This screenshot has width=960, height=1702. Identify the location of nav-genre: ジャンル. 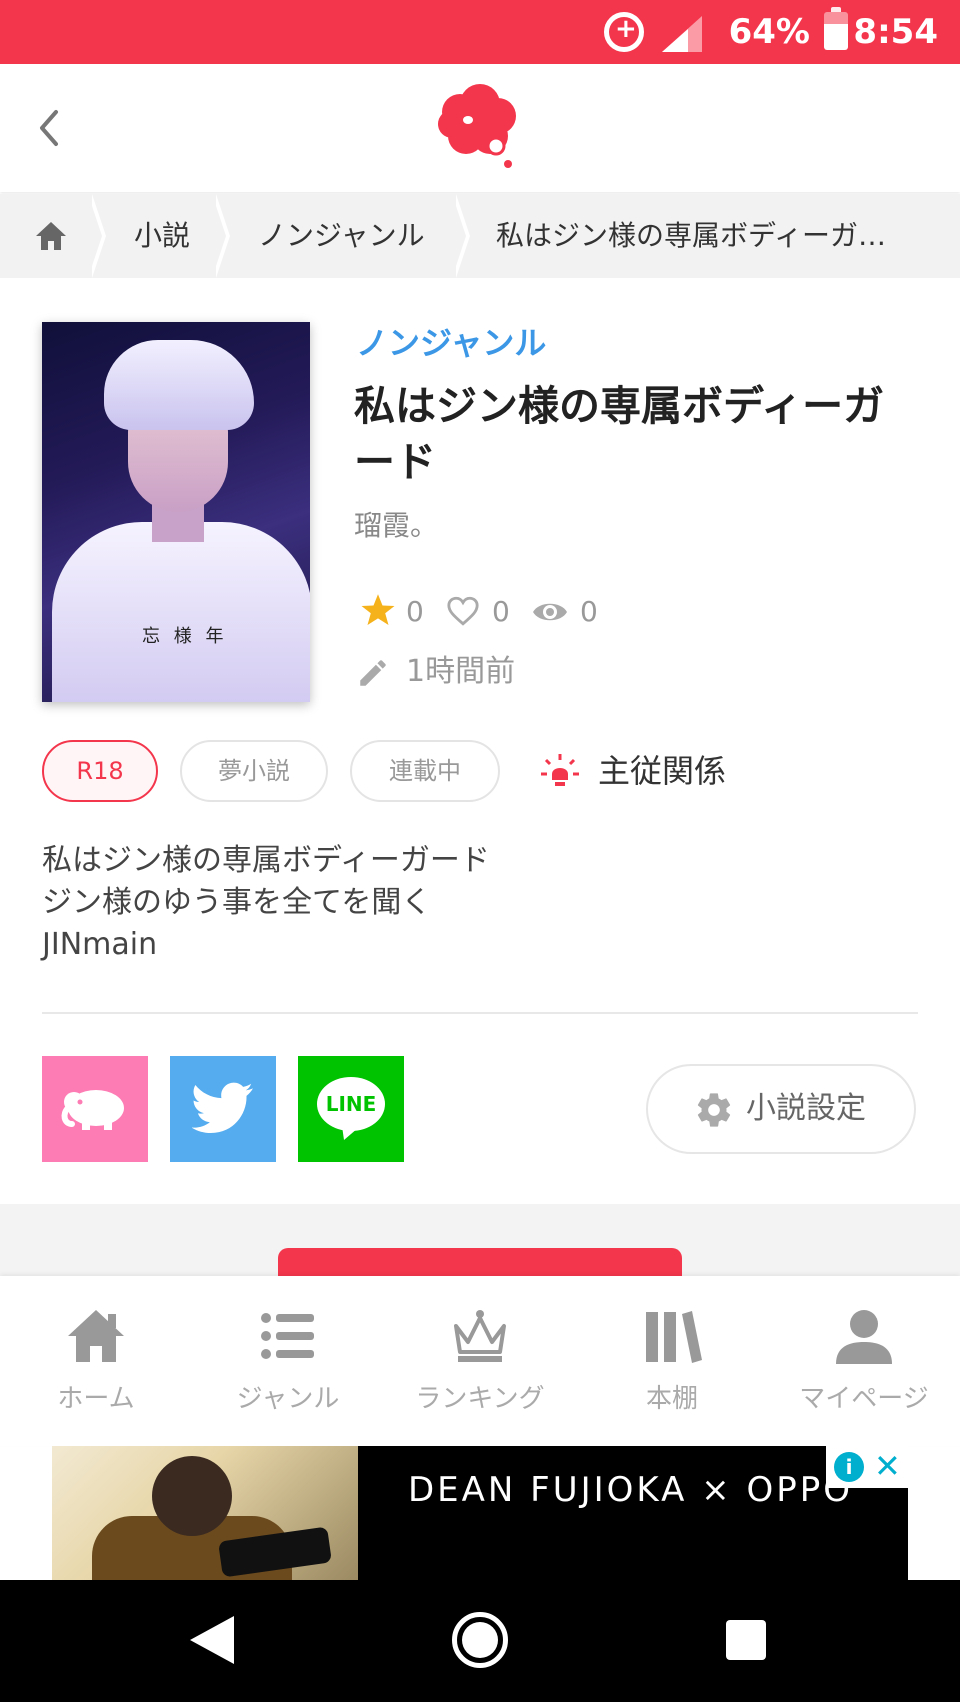
(288, 1361).